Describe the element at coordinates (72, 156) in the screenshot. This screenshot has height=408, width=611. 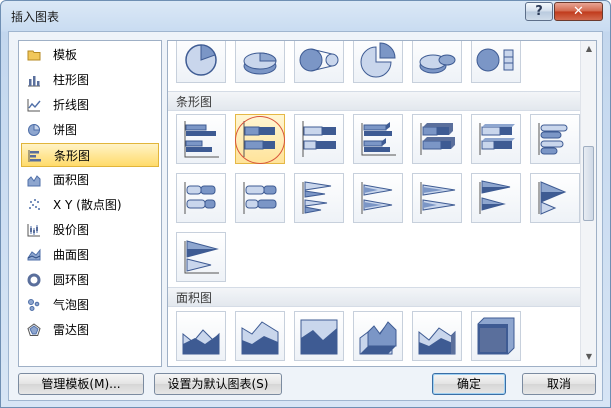
I see `category-label: 条形图` at that location.